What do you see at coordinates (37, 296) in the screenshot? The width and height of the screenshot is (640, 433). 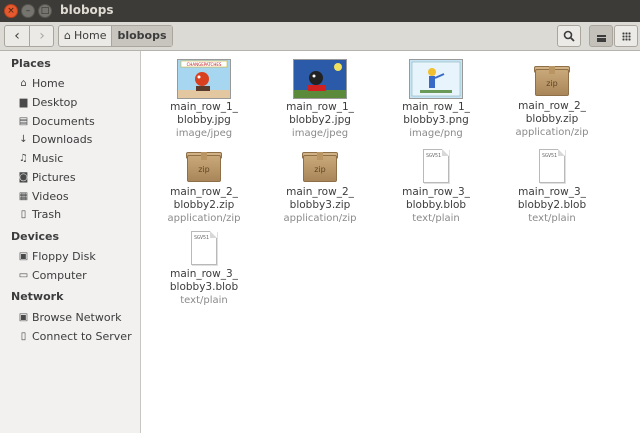 I see `sidebar-heading-network: Network` at bounding box center [37, 296].